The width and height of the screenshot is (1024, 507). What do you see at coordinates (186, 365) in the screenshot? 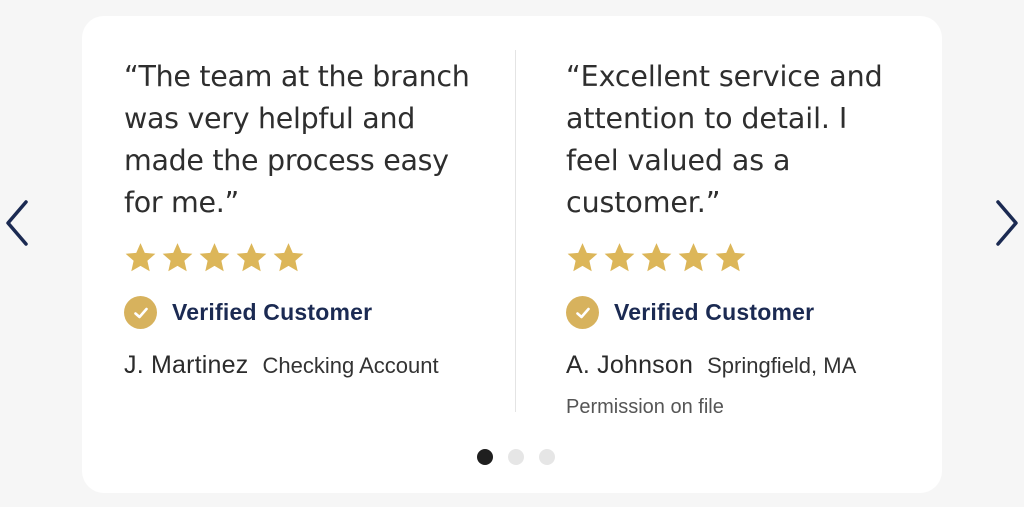
I see `author-name: J. Martinez` at bounding box center [186, 365].